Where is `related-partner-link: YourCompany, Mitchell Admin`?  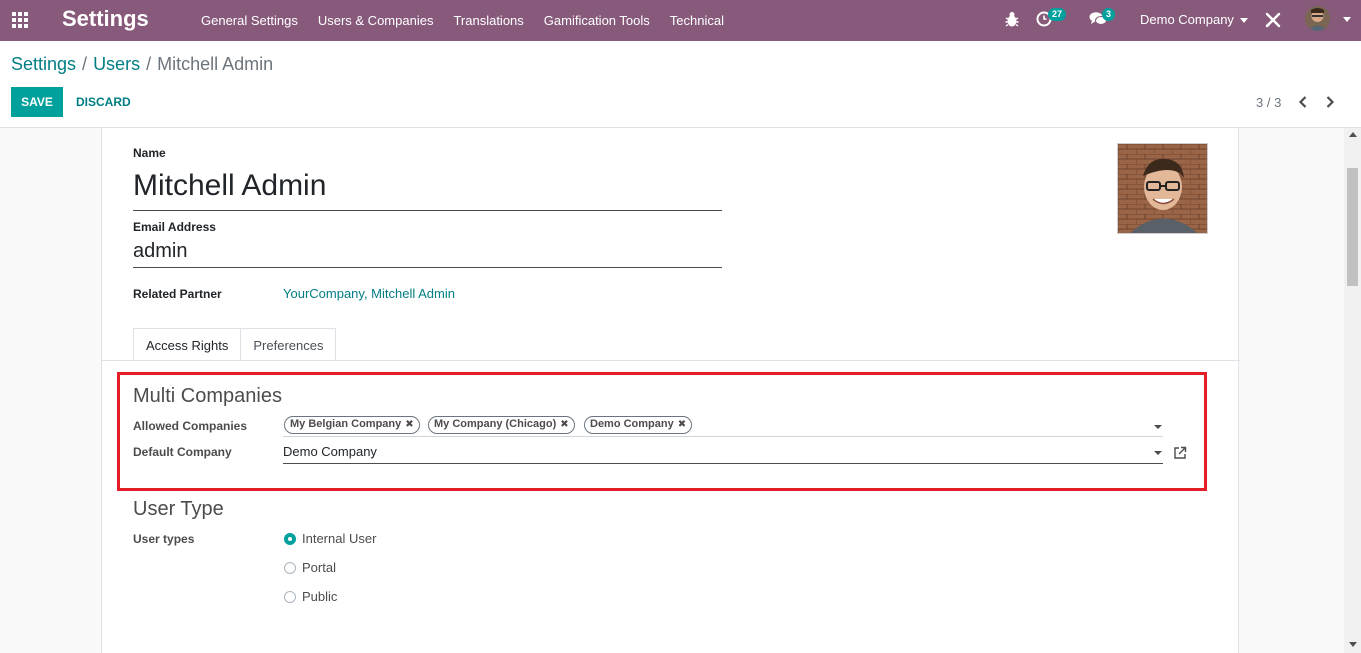 related-partner-link: YourCompany, Mitchell Admin is located at coordinates (369, 293).